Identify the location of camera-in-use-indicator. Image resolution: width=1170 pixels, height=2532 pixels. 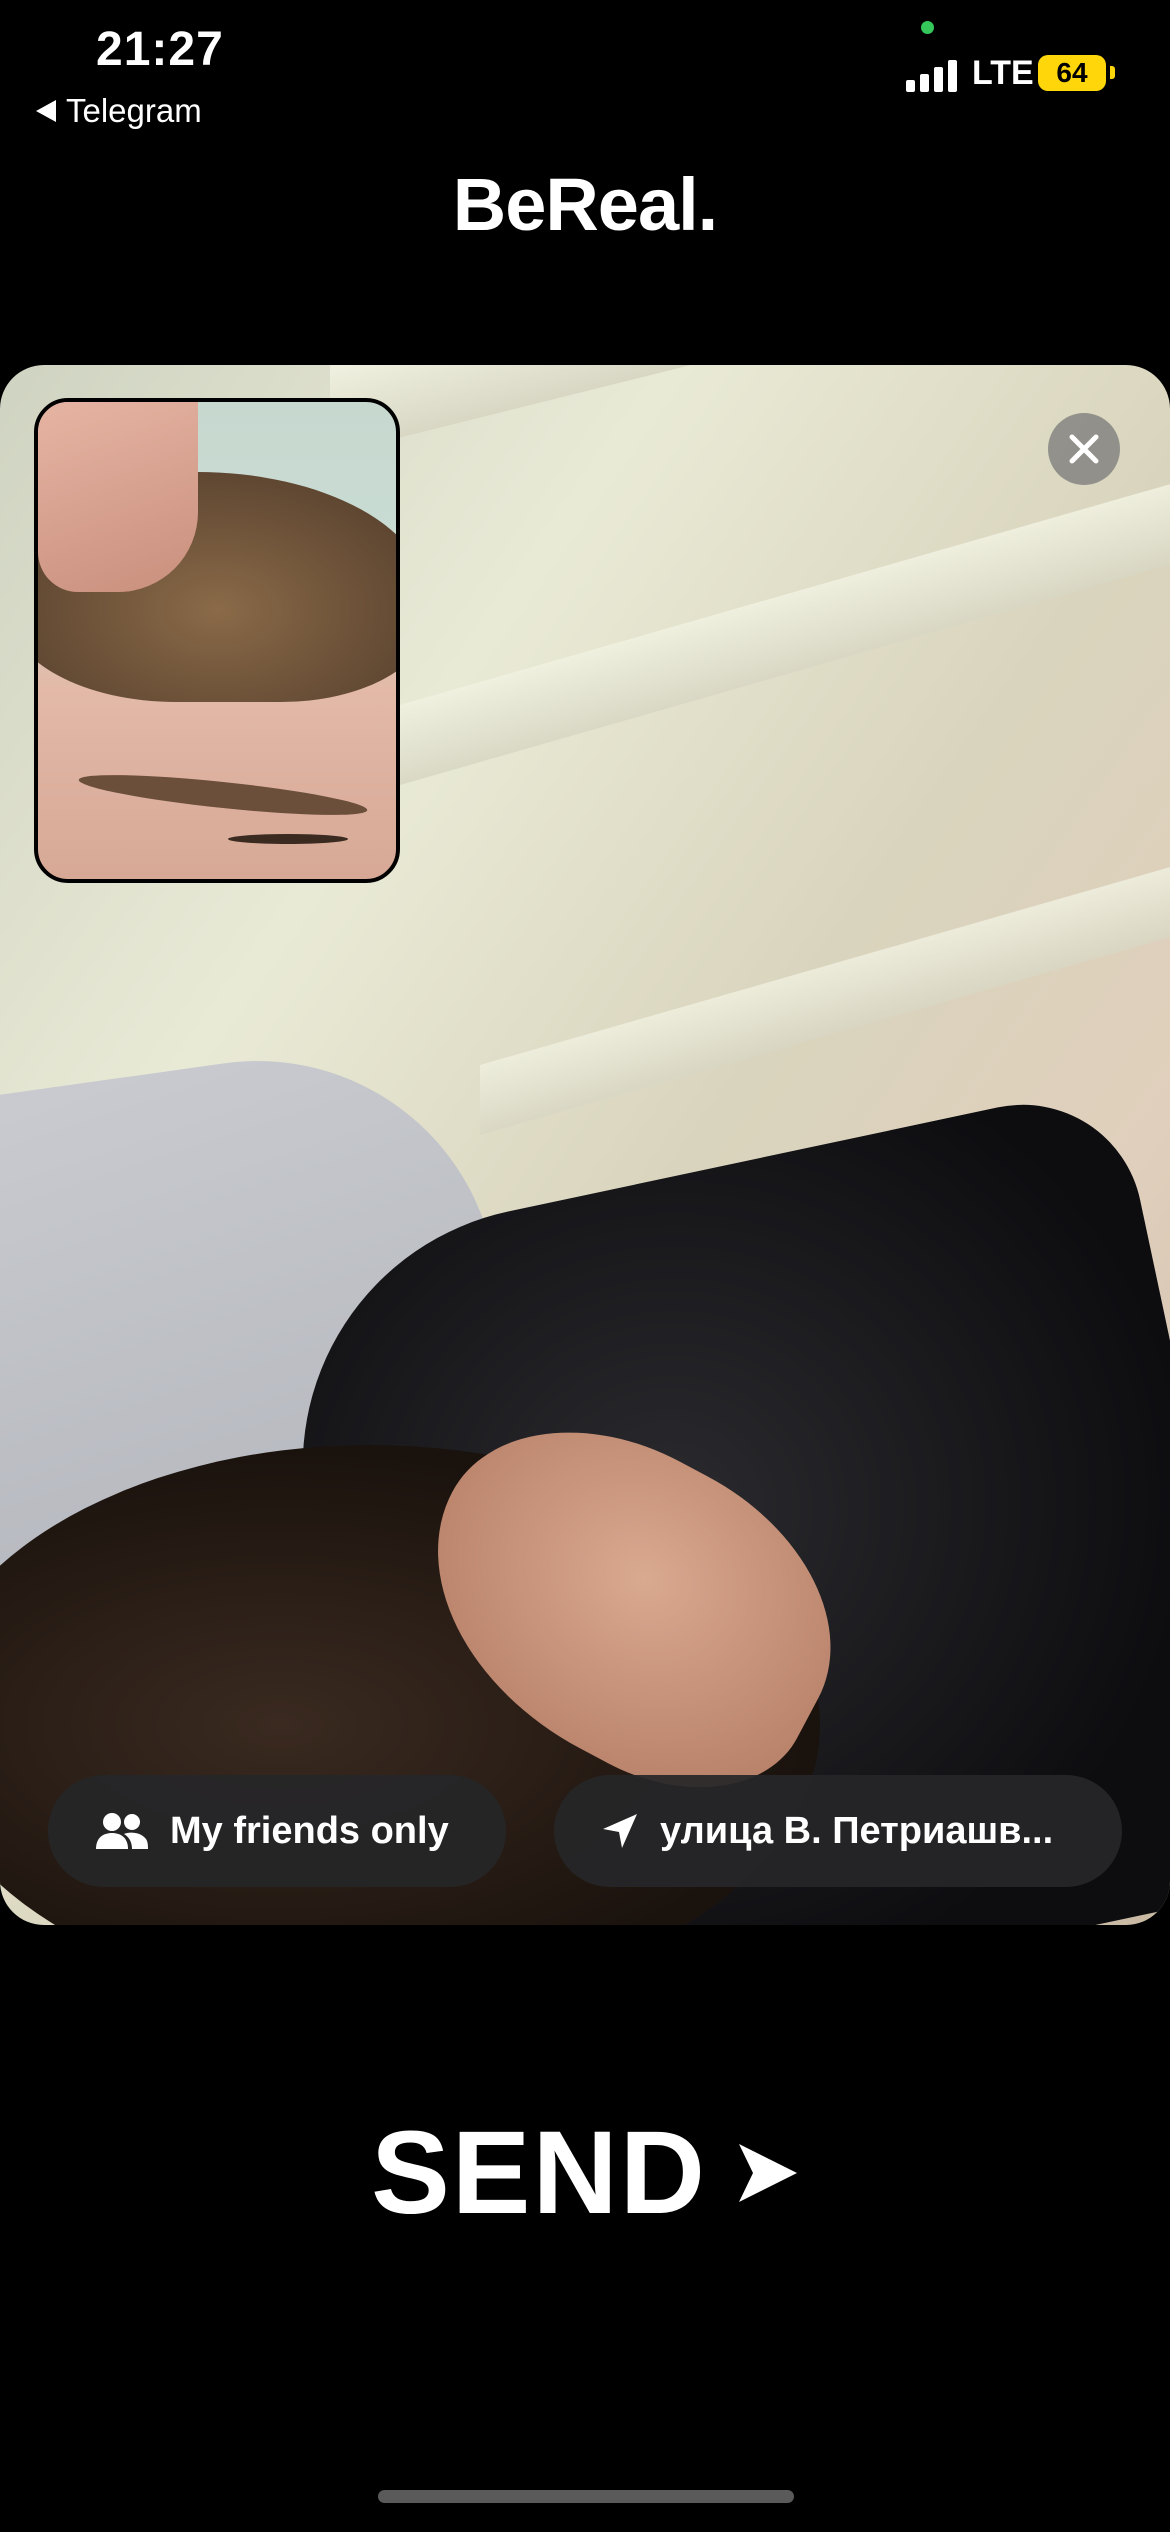
(927, 27).